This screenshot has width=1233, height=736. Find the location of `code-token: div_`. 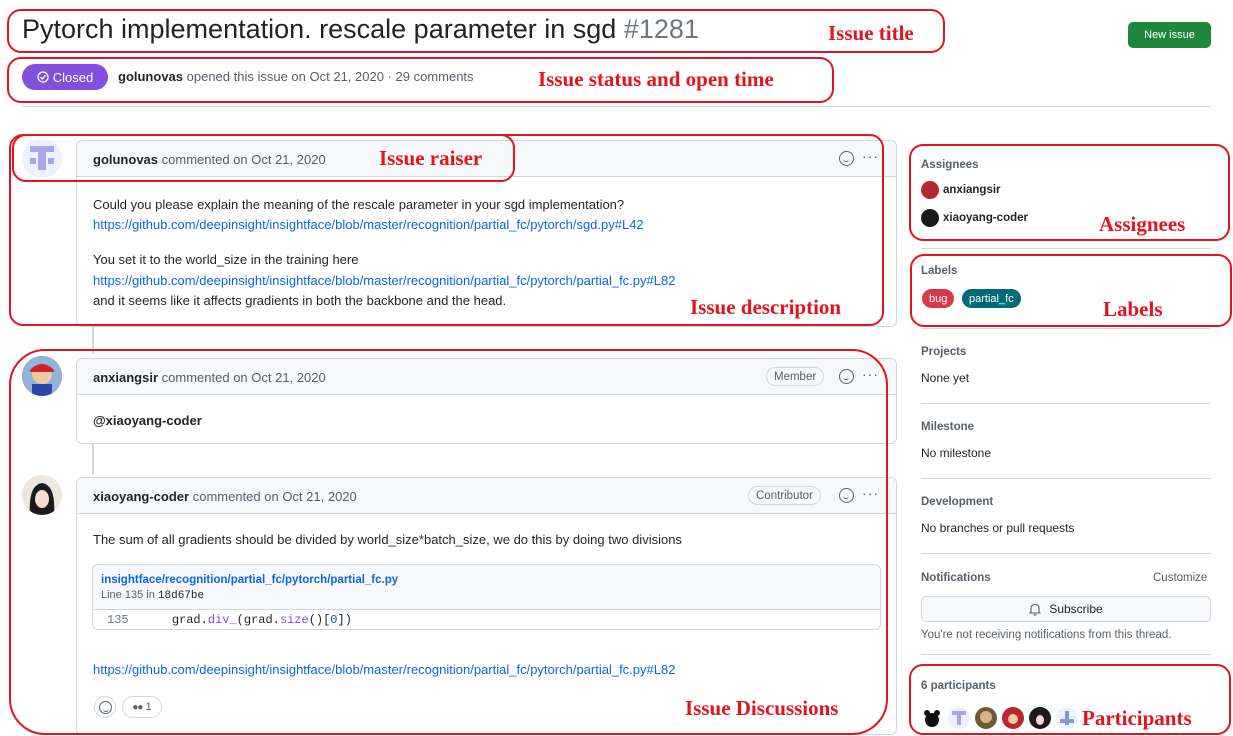

code-token: div_ is located at coordinates (222, 620).